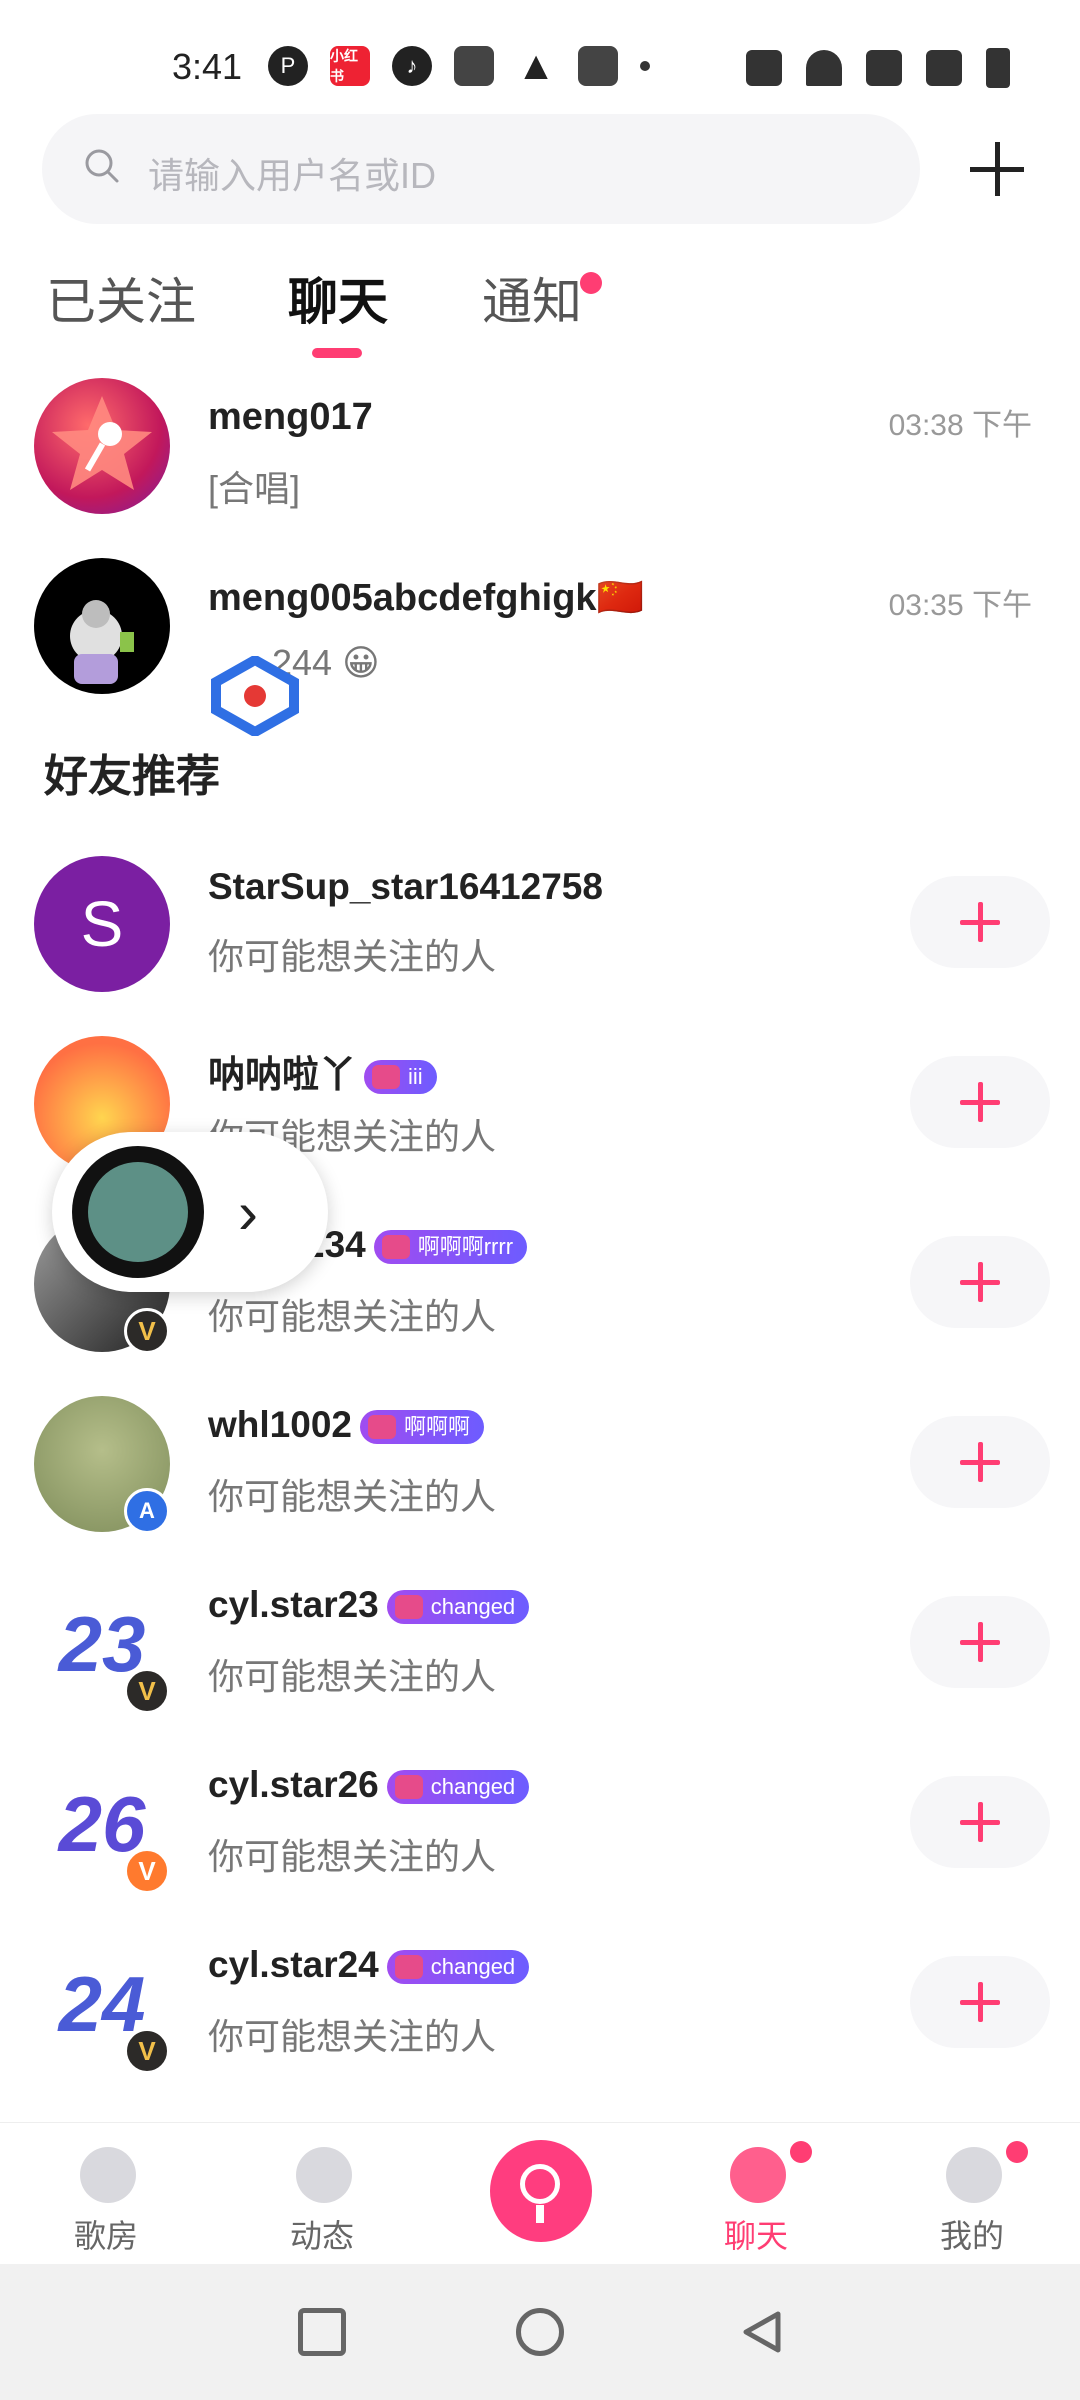 This screenshot has width=1080, height=2400. I want to click on recommend-name-text: cyl.star26, so click(293, 1784).